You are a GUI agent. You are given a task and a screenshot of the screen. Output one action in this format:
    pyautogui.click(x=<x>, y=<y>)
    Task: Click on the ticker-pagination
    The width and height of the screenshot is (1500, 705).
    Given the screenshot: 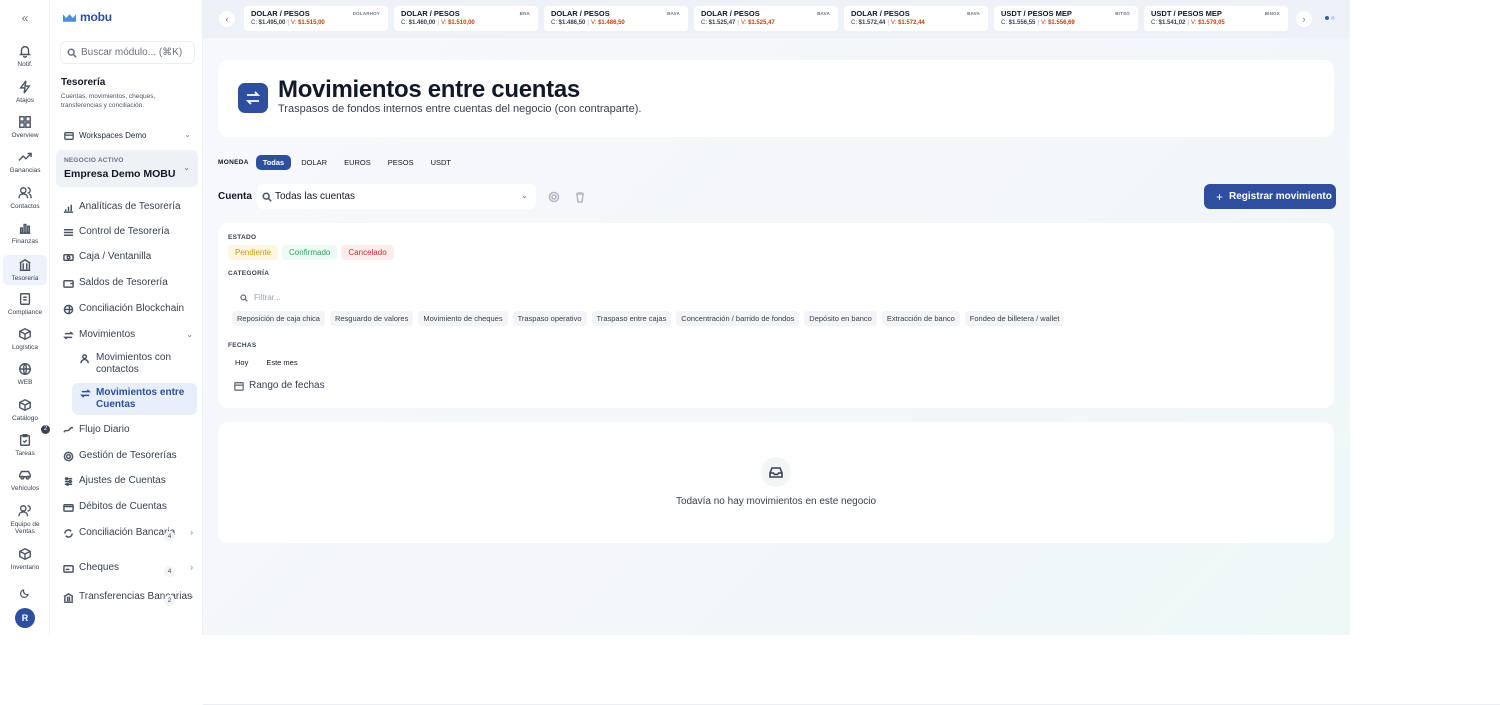 What is the action you would take?
    pyautogui.click(x=1330, y=18)
    